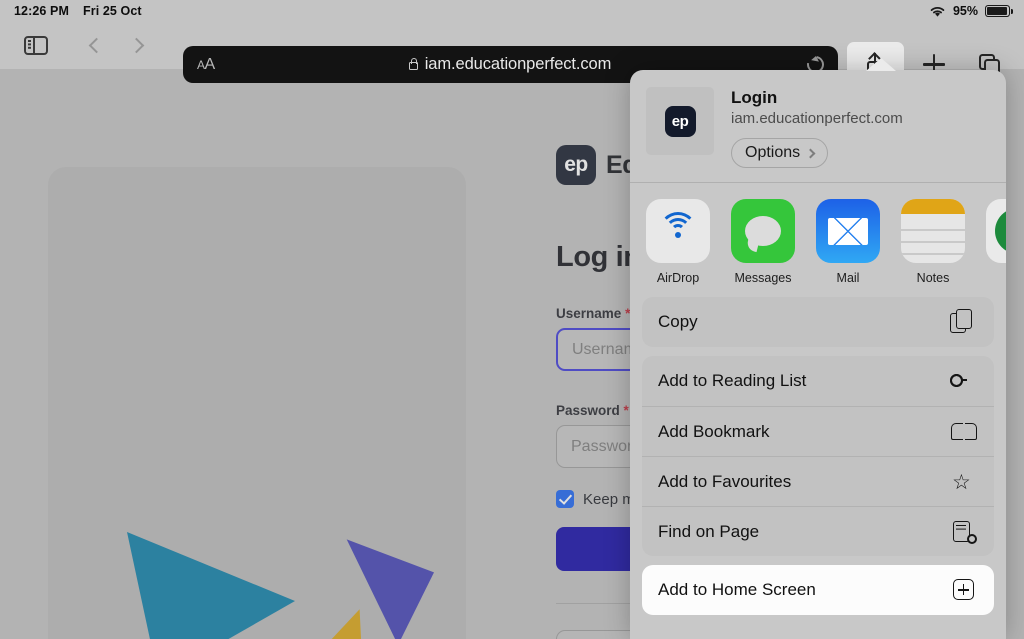  I want to click on glasses-icon, so click(964, 381).